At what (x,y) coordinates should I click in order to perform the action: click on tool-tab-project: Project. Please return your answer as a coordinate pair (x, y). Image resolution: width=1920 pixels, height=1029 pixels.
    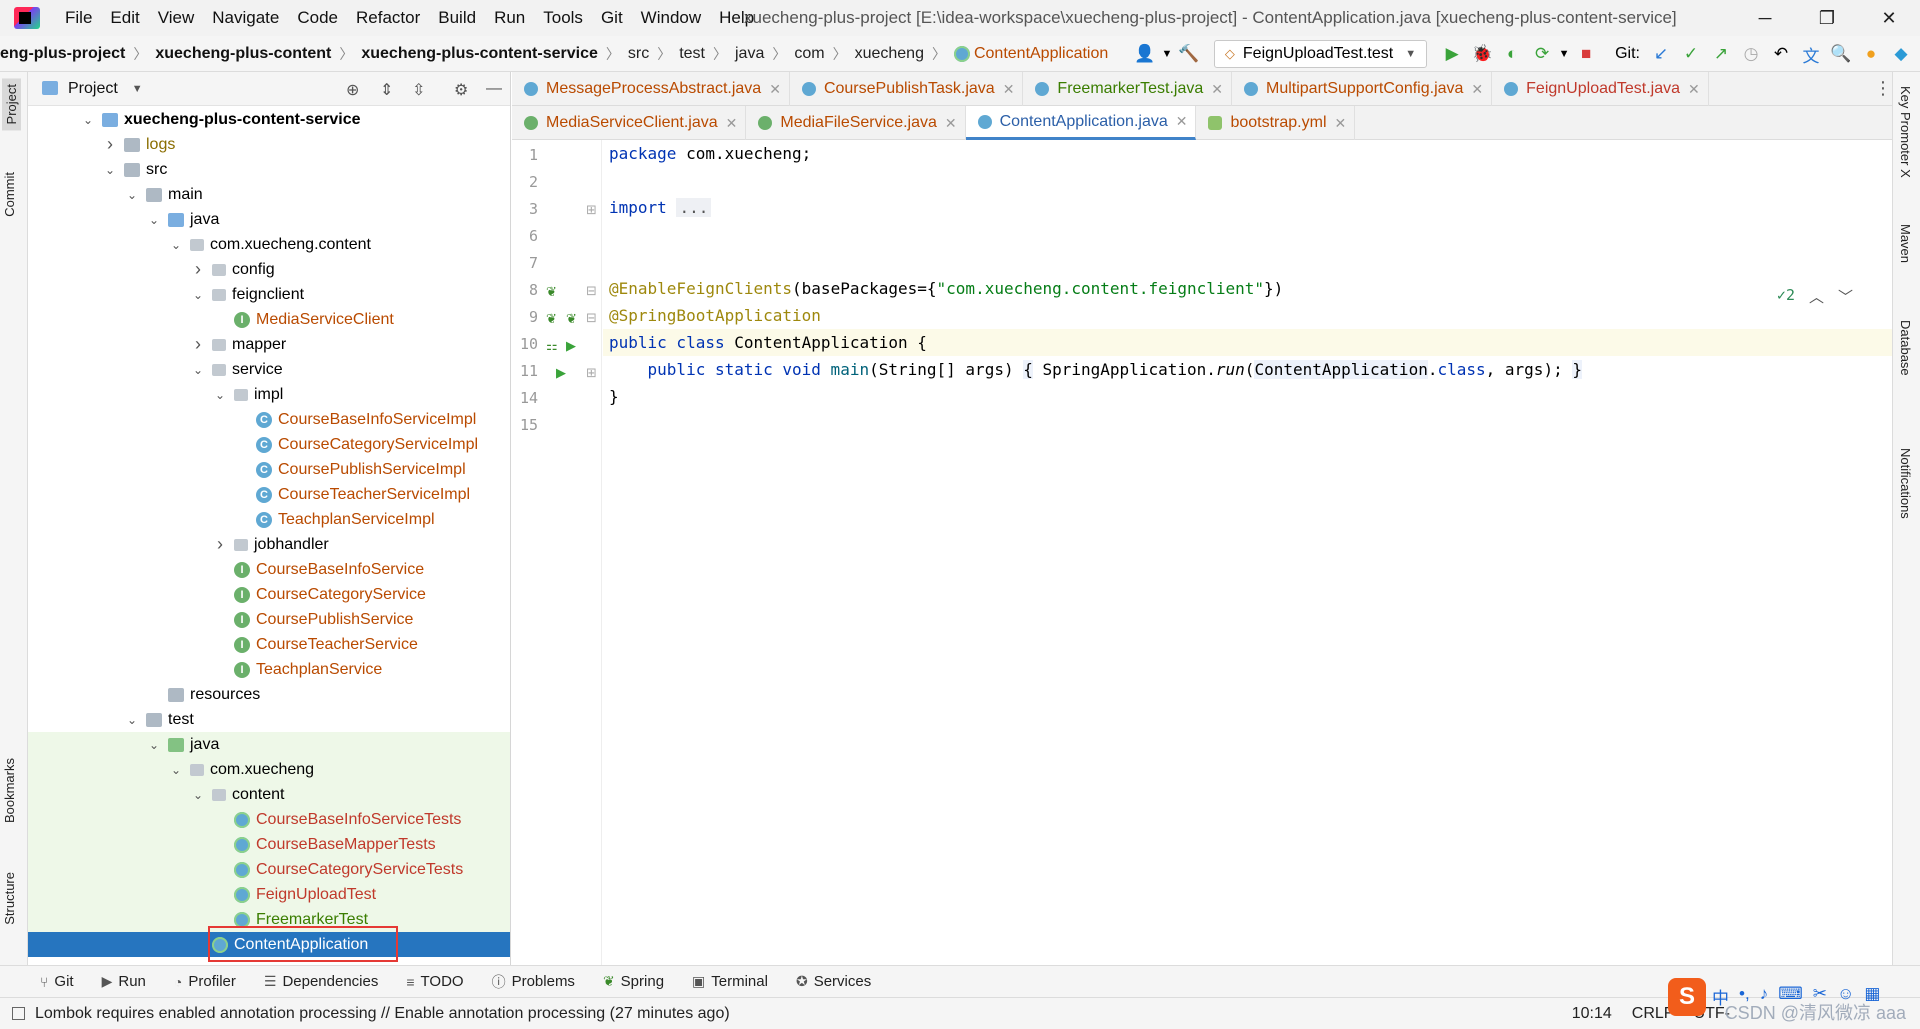
    Looking at the image, I should click on (11, 104).